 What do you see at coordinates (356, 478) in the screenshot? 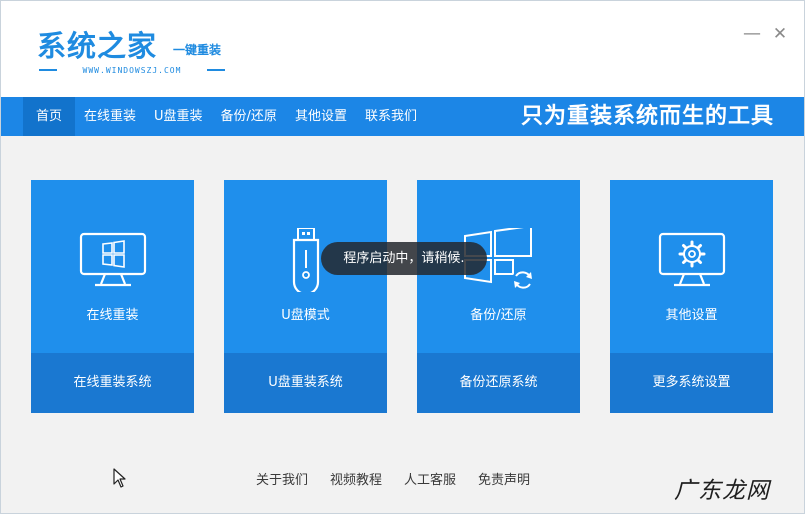
I see `footer-link-video-tutorial: 视频教程` at bounding box center [356, 478].